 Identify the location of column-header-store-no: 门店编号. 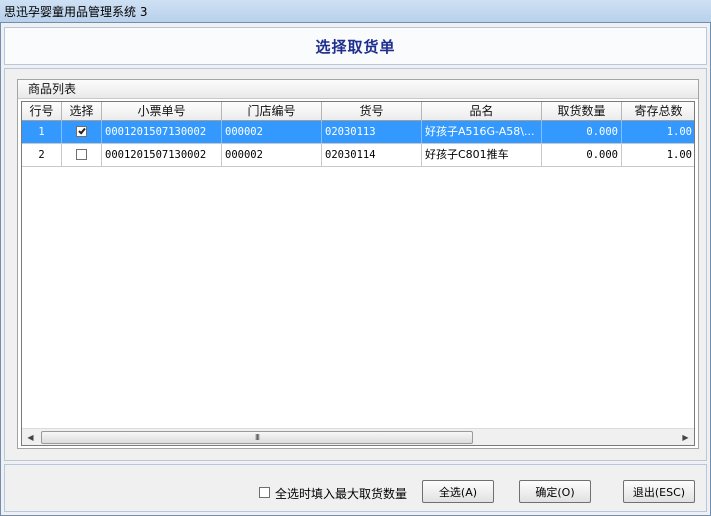
(272, 111).